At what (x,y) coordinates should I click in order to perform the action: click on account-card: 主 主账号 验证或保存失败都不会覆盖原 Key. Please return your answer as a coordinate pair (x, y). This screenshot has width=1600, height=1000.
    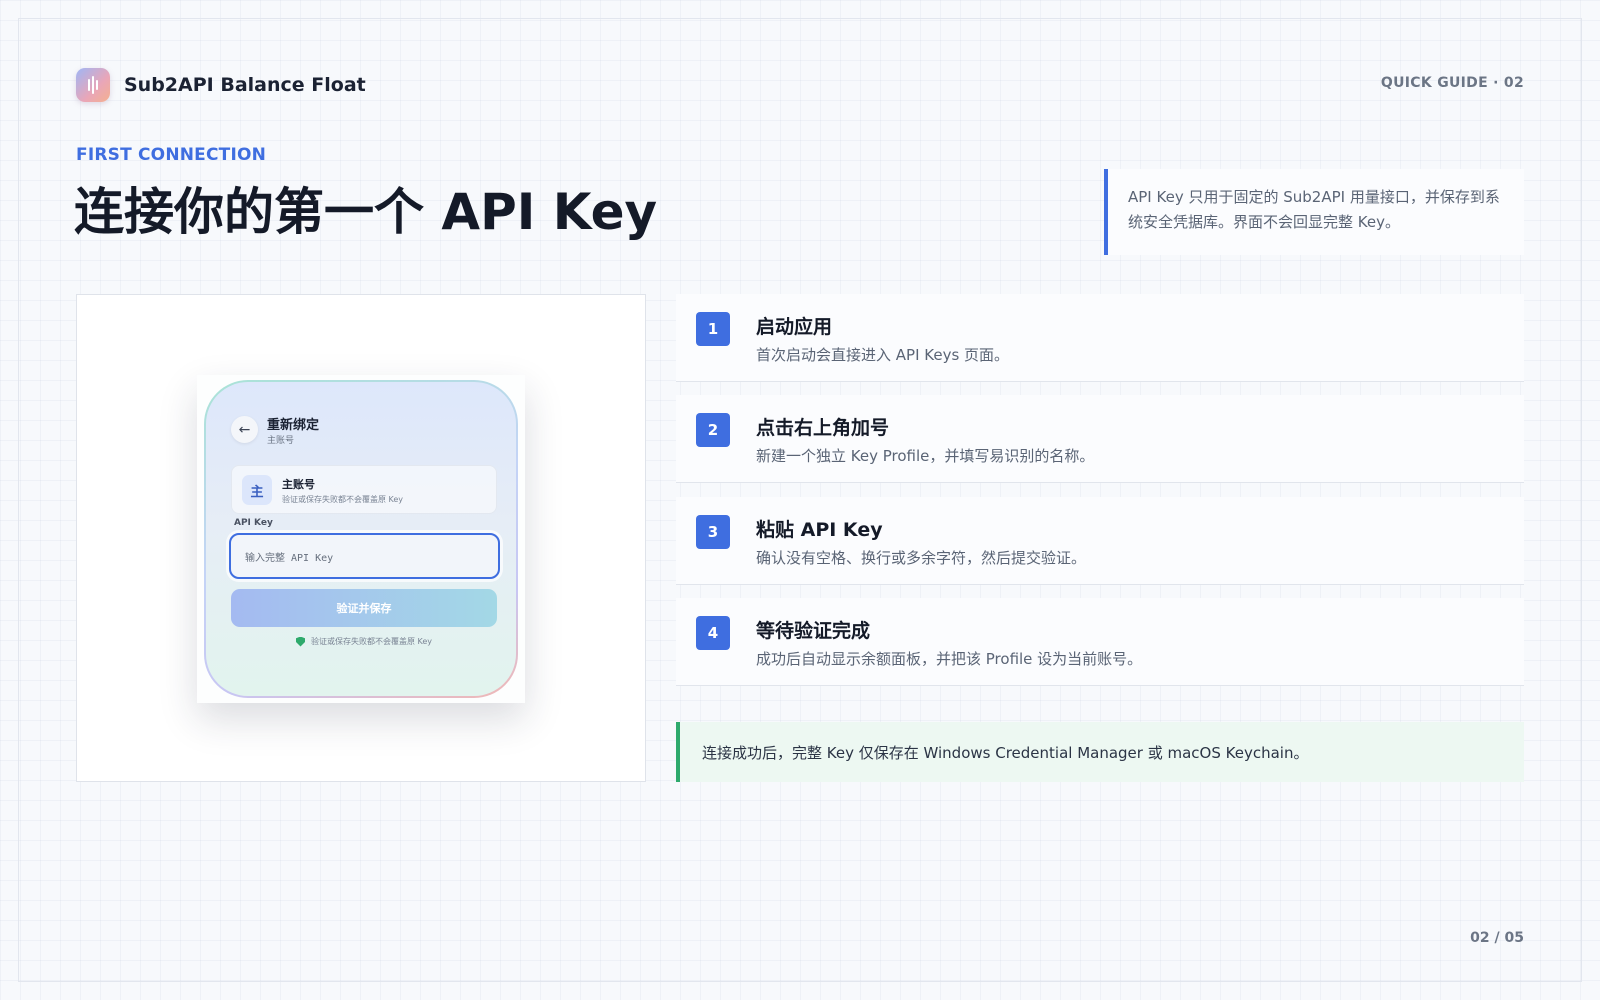
    Looking at the image, I should click on (364, 489).